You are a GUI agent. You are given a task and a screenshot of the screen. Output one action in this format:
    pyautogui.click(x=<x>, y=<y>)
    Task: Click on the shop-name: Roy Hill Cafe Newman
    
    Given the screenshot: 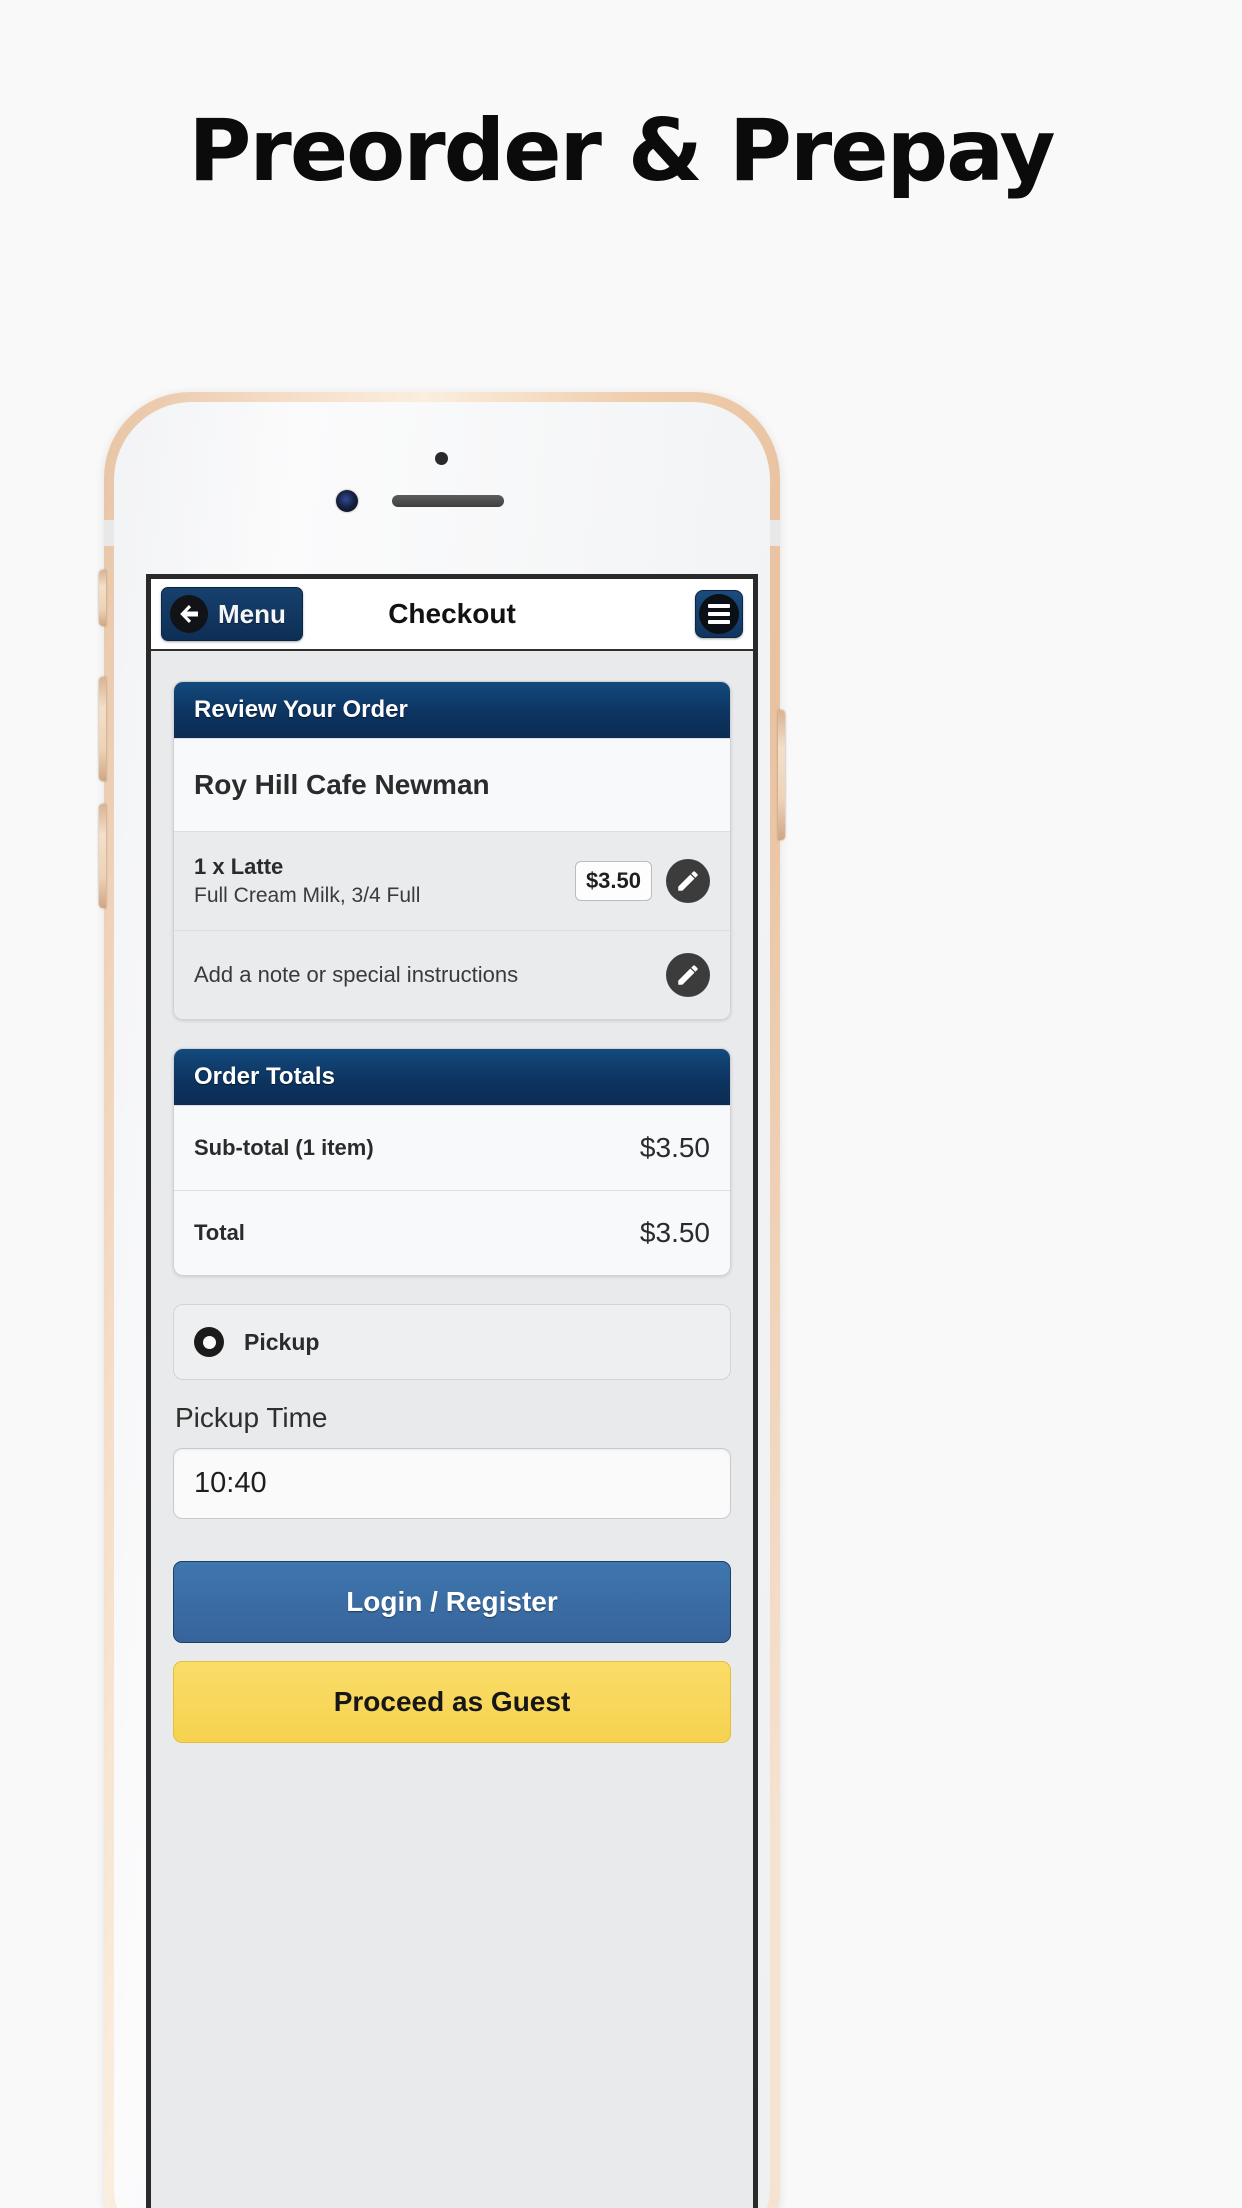 What is the action you would take?
    pyautogui.click(x=342, y=784)
    